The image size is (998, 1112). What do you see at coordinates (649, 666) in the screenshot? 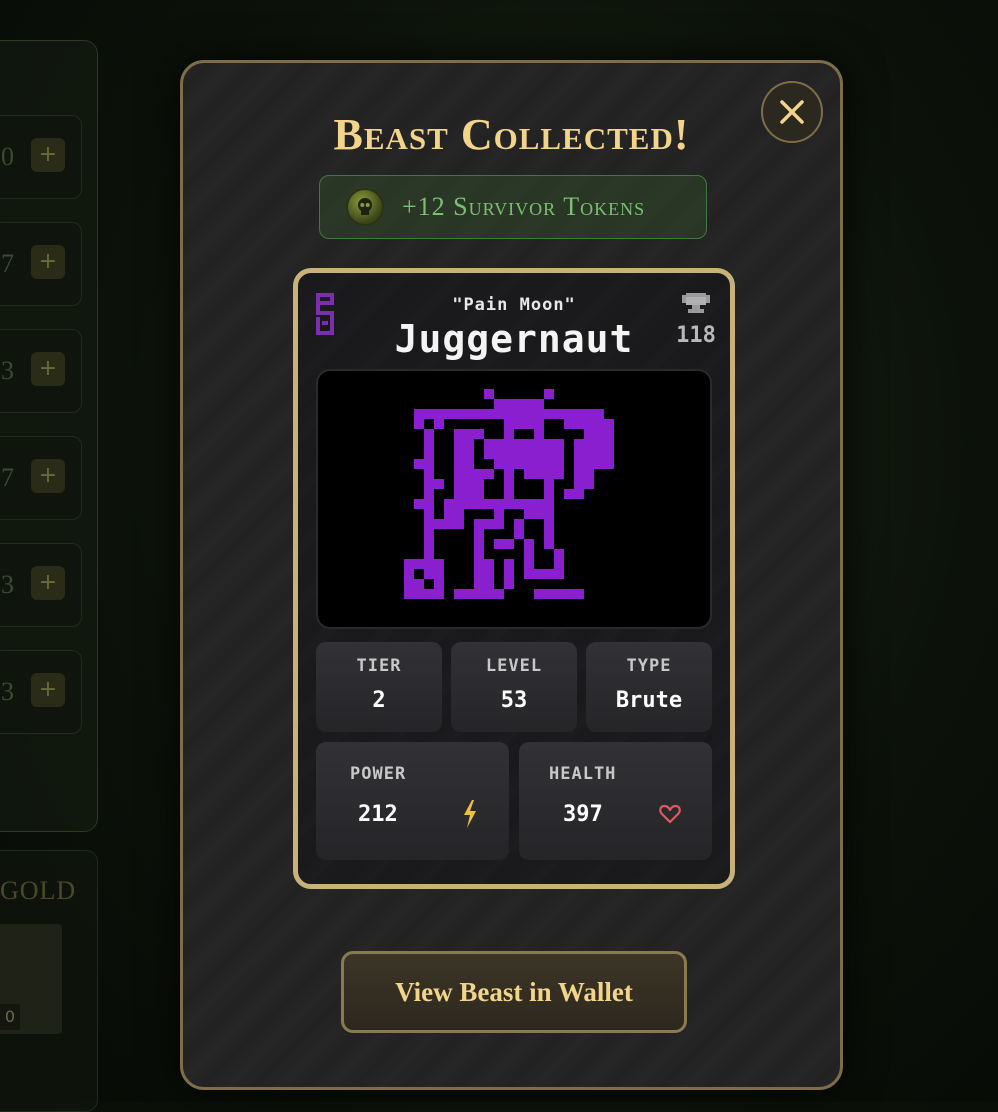
I see `type-label: TYPE` at bounding box center [649, 666].